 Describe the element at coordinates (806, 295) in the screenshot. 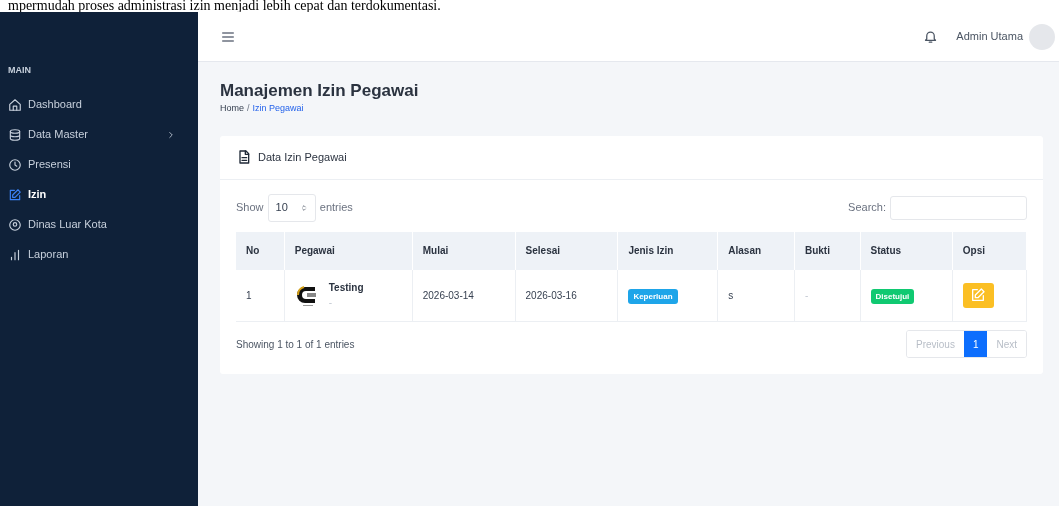

I see `table-cell: -` at that location.